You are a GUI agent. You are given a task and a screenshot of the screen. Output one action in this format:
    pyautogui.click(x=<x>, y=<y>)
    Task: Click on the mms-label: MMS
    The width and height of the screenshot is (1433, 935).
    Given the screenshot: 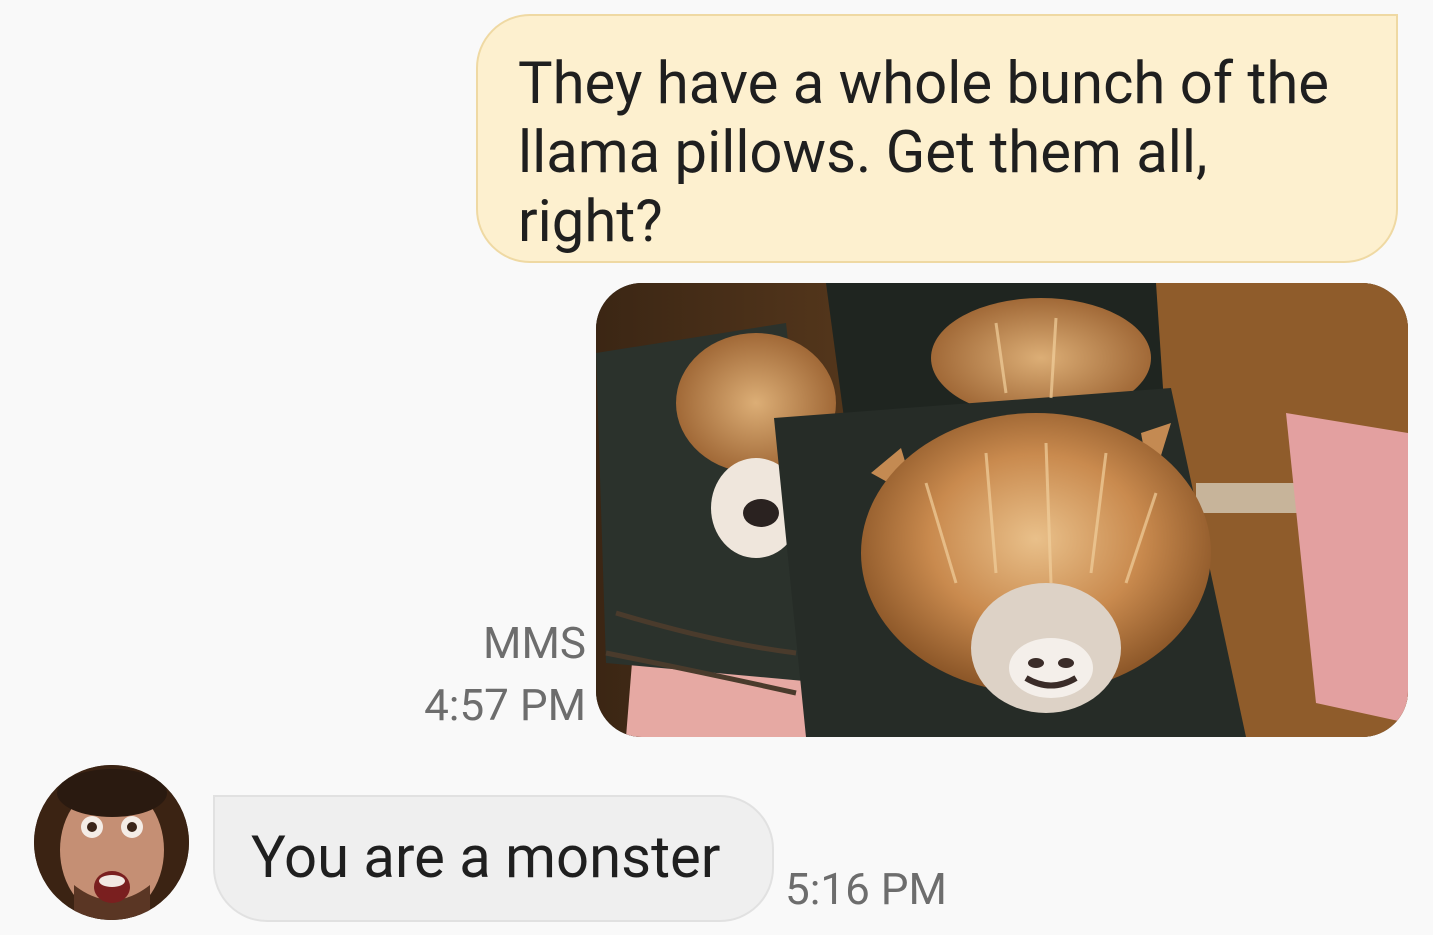 What is the action you would take?
    pyautogui.click(x=534, y=643)
    